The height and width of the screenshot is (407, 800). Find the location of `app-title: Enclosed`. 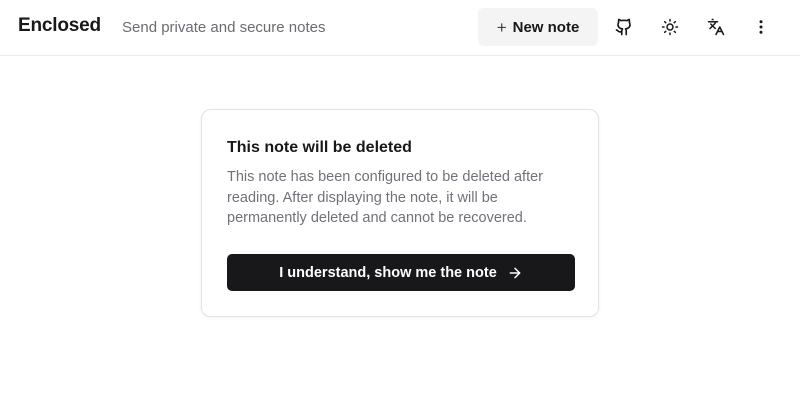

app-title: Enclosed is located at coordinates (59, 26).